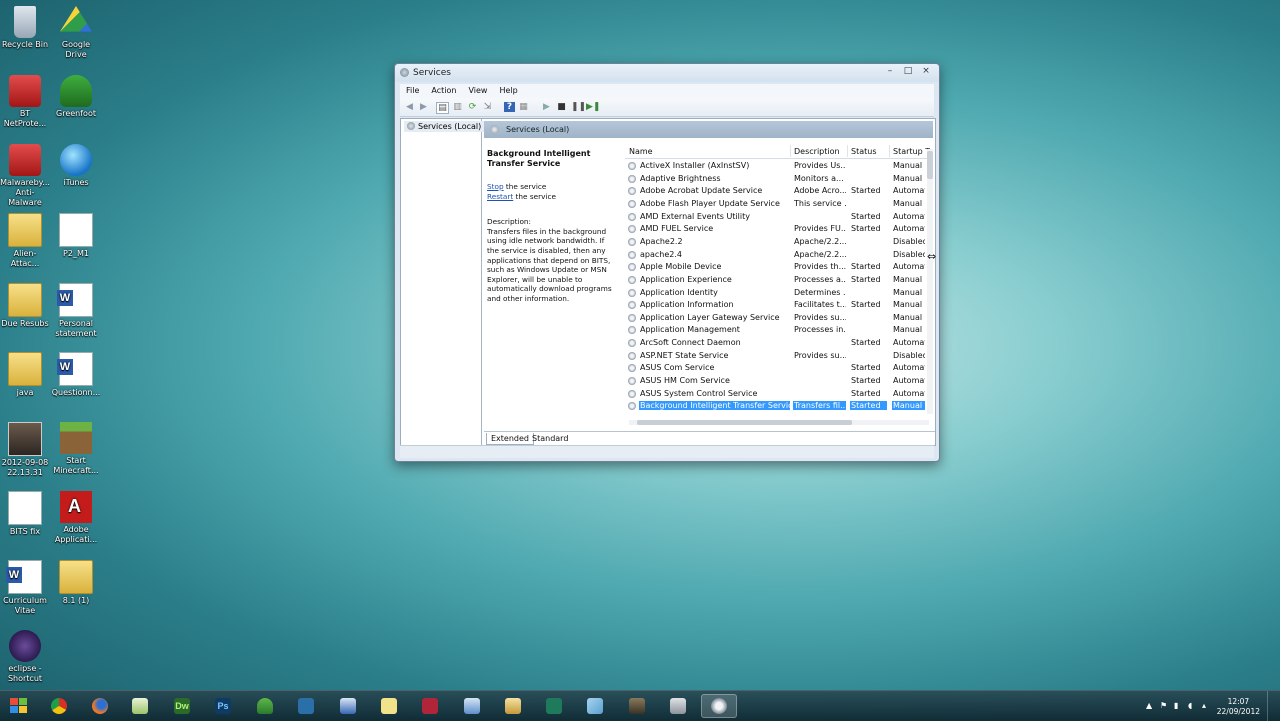 This screenshot has width=1280, height=721. I want to click on taskbar-paint, so click(595, 706).